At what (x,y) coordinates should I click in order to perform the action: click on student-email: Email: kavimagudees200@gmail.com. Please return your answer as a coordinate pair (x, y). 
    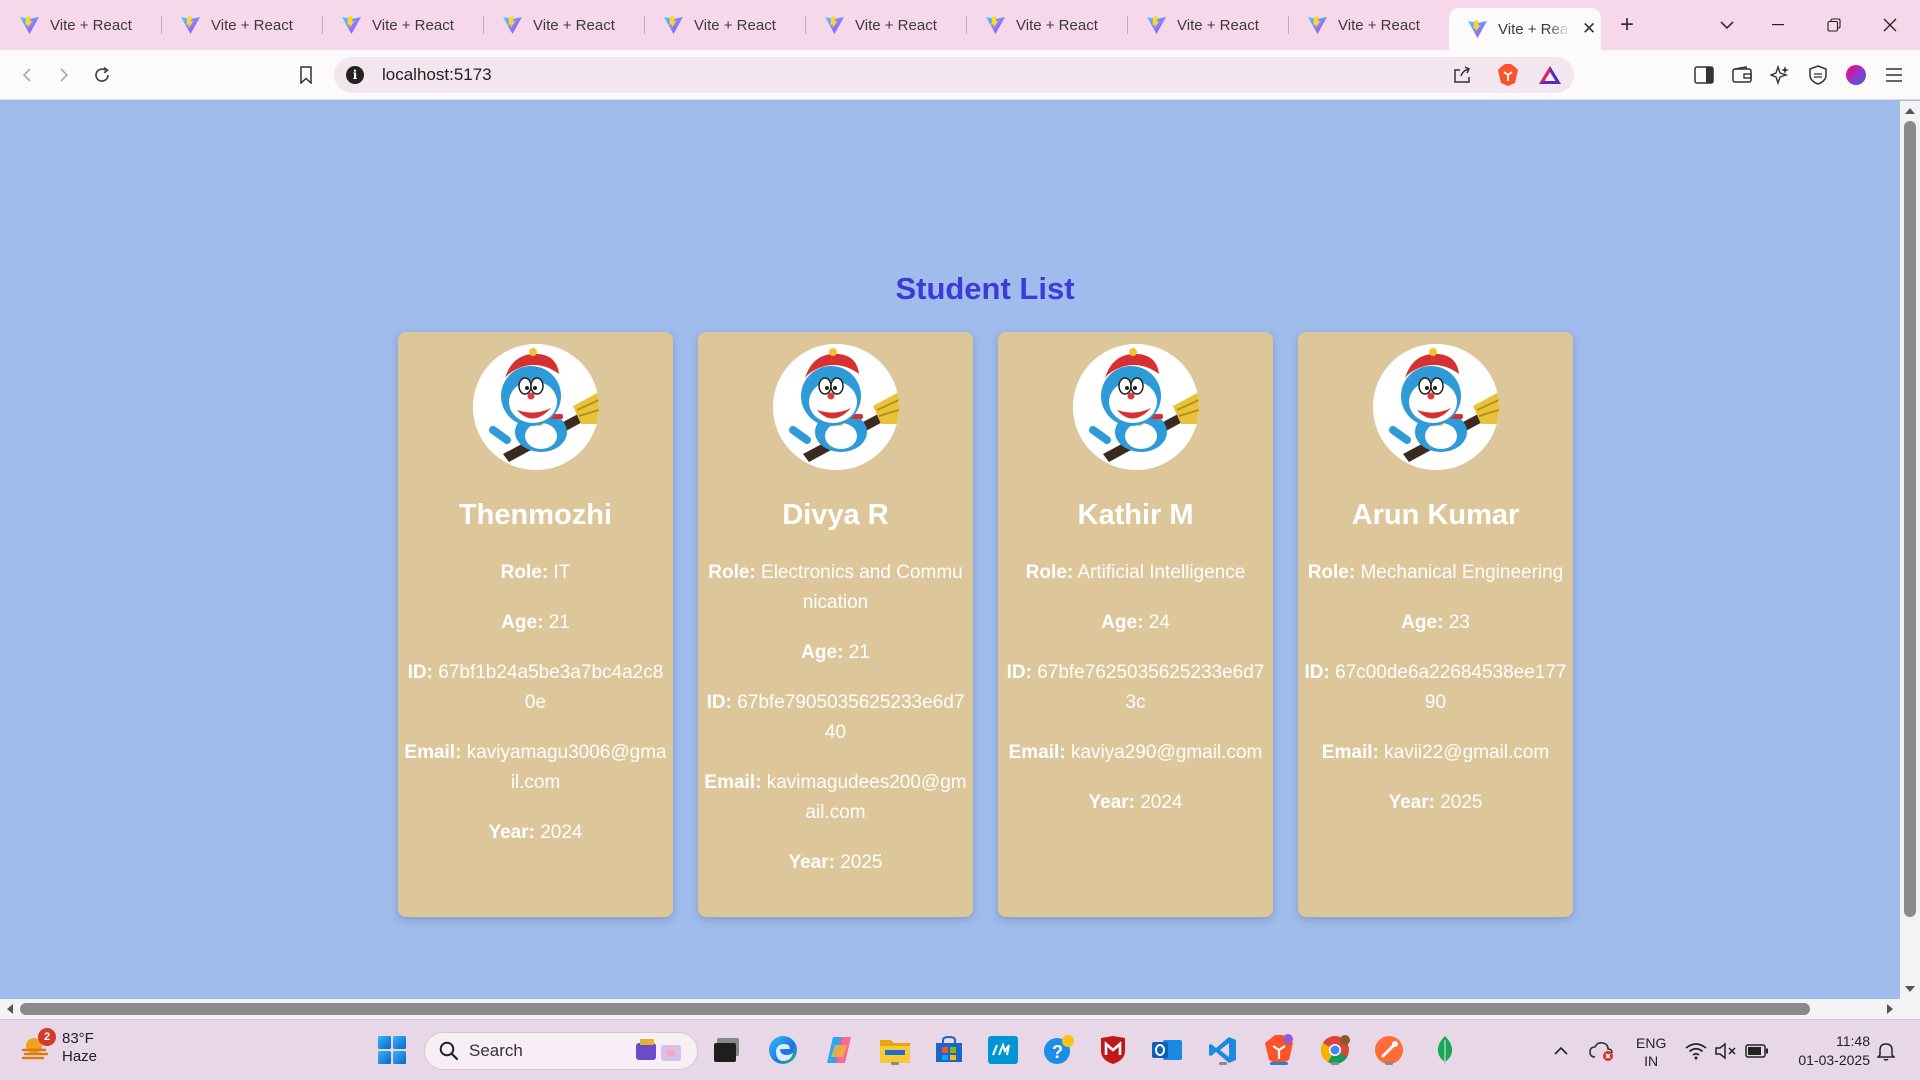
    Looking at the image, I should click on (835, 798).